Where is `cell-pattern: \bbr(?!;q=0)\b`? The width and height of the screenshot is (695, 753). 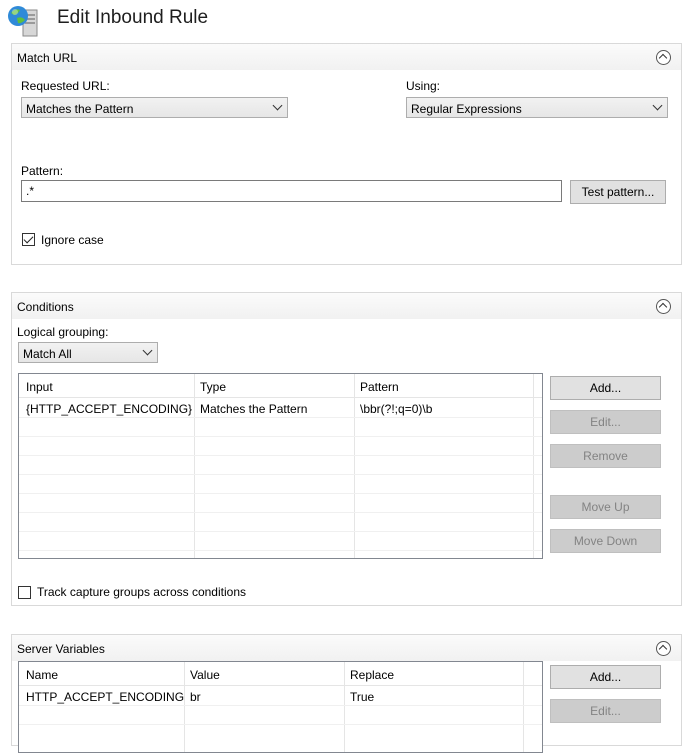
cell-pattern: \bbr(?!;q=0)\b is located at coordinates (396, 409).